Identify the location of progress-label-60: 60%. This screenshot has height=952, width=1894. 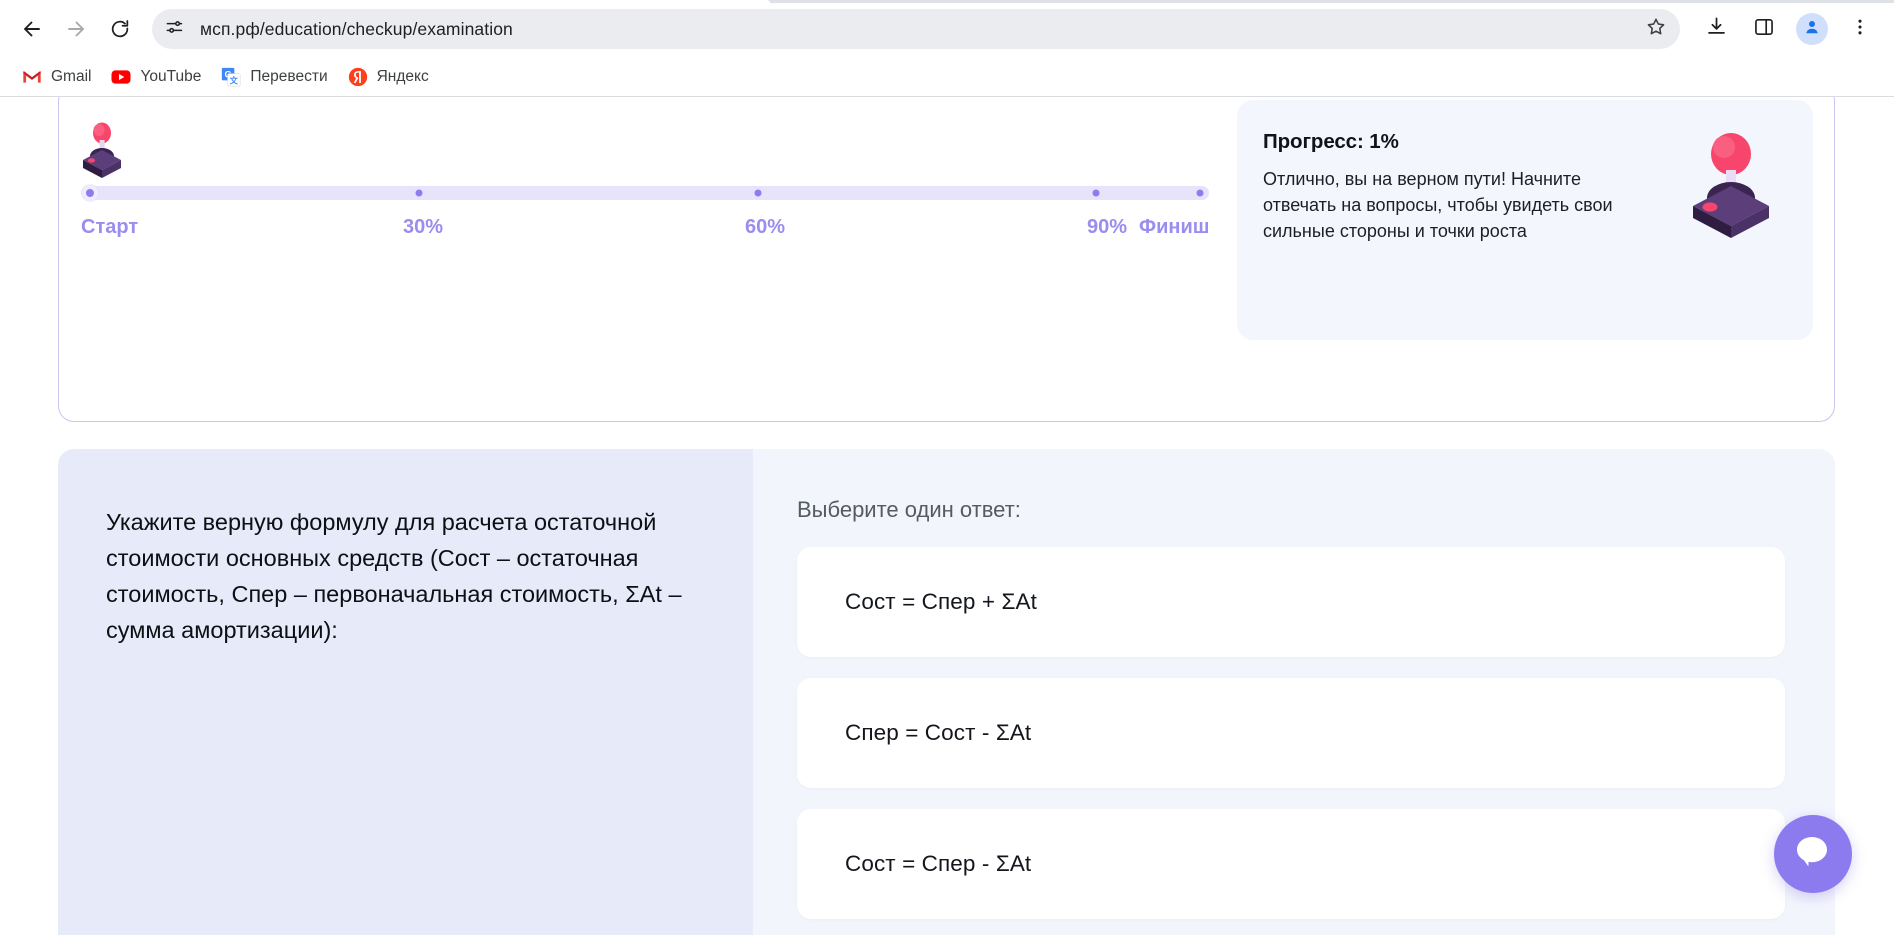
(765, 227).